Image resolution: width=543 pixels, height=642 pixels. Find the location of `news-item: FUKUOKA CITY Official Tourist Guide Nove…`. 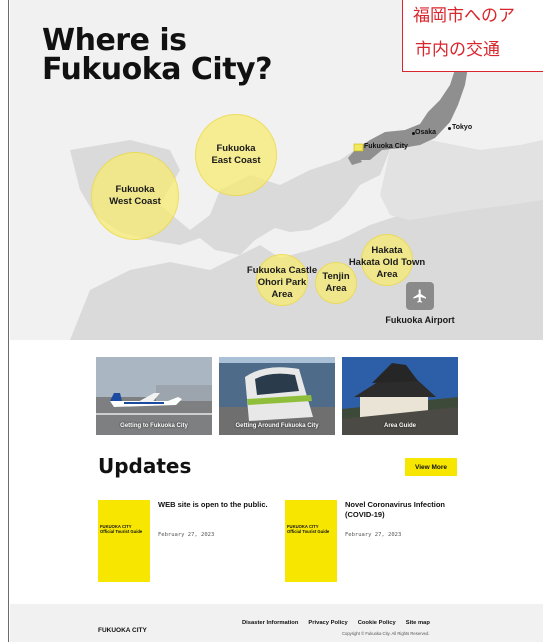

news-item: FUKUOKA CITY Official Tourist Guide Nove… is located at coordinates (375, 541).